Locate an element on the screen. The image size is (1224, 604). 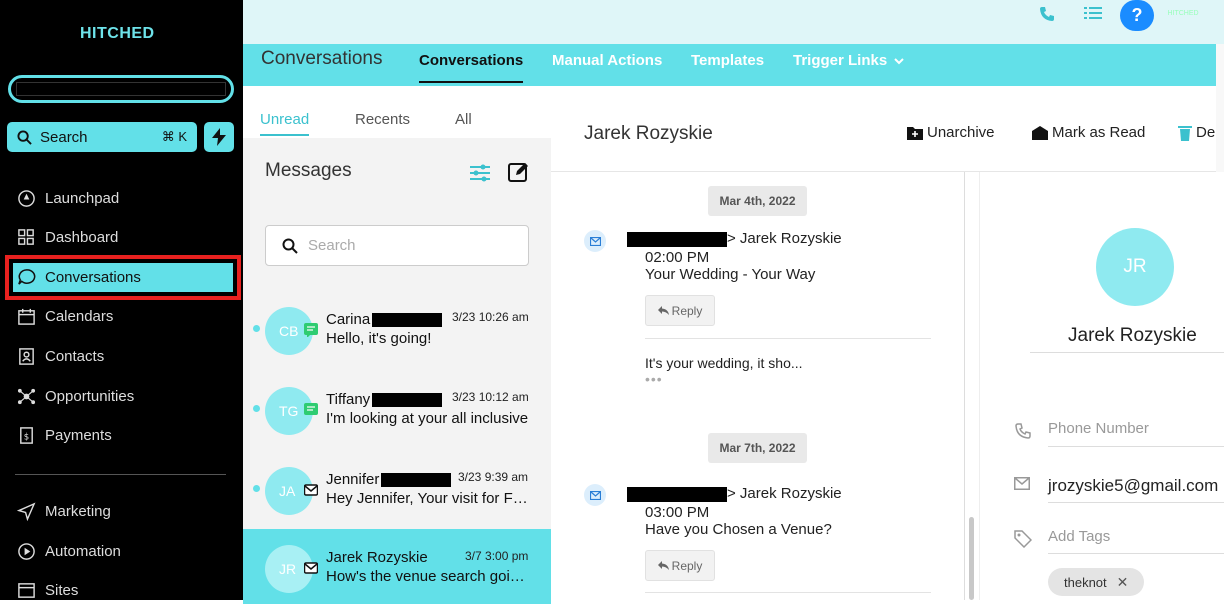
send-icon is located at coordinates (26, 511).